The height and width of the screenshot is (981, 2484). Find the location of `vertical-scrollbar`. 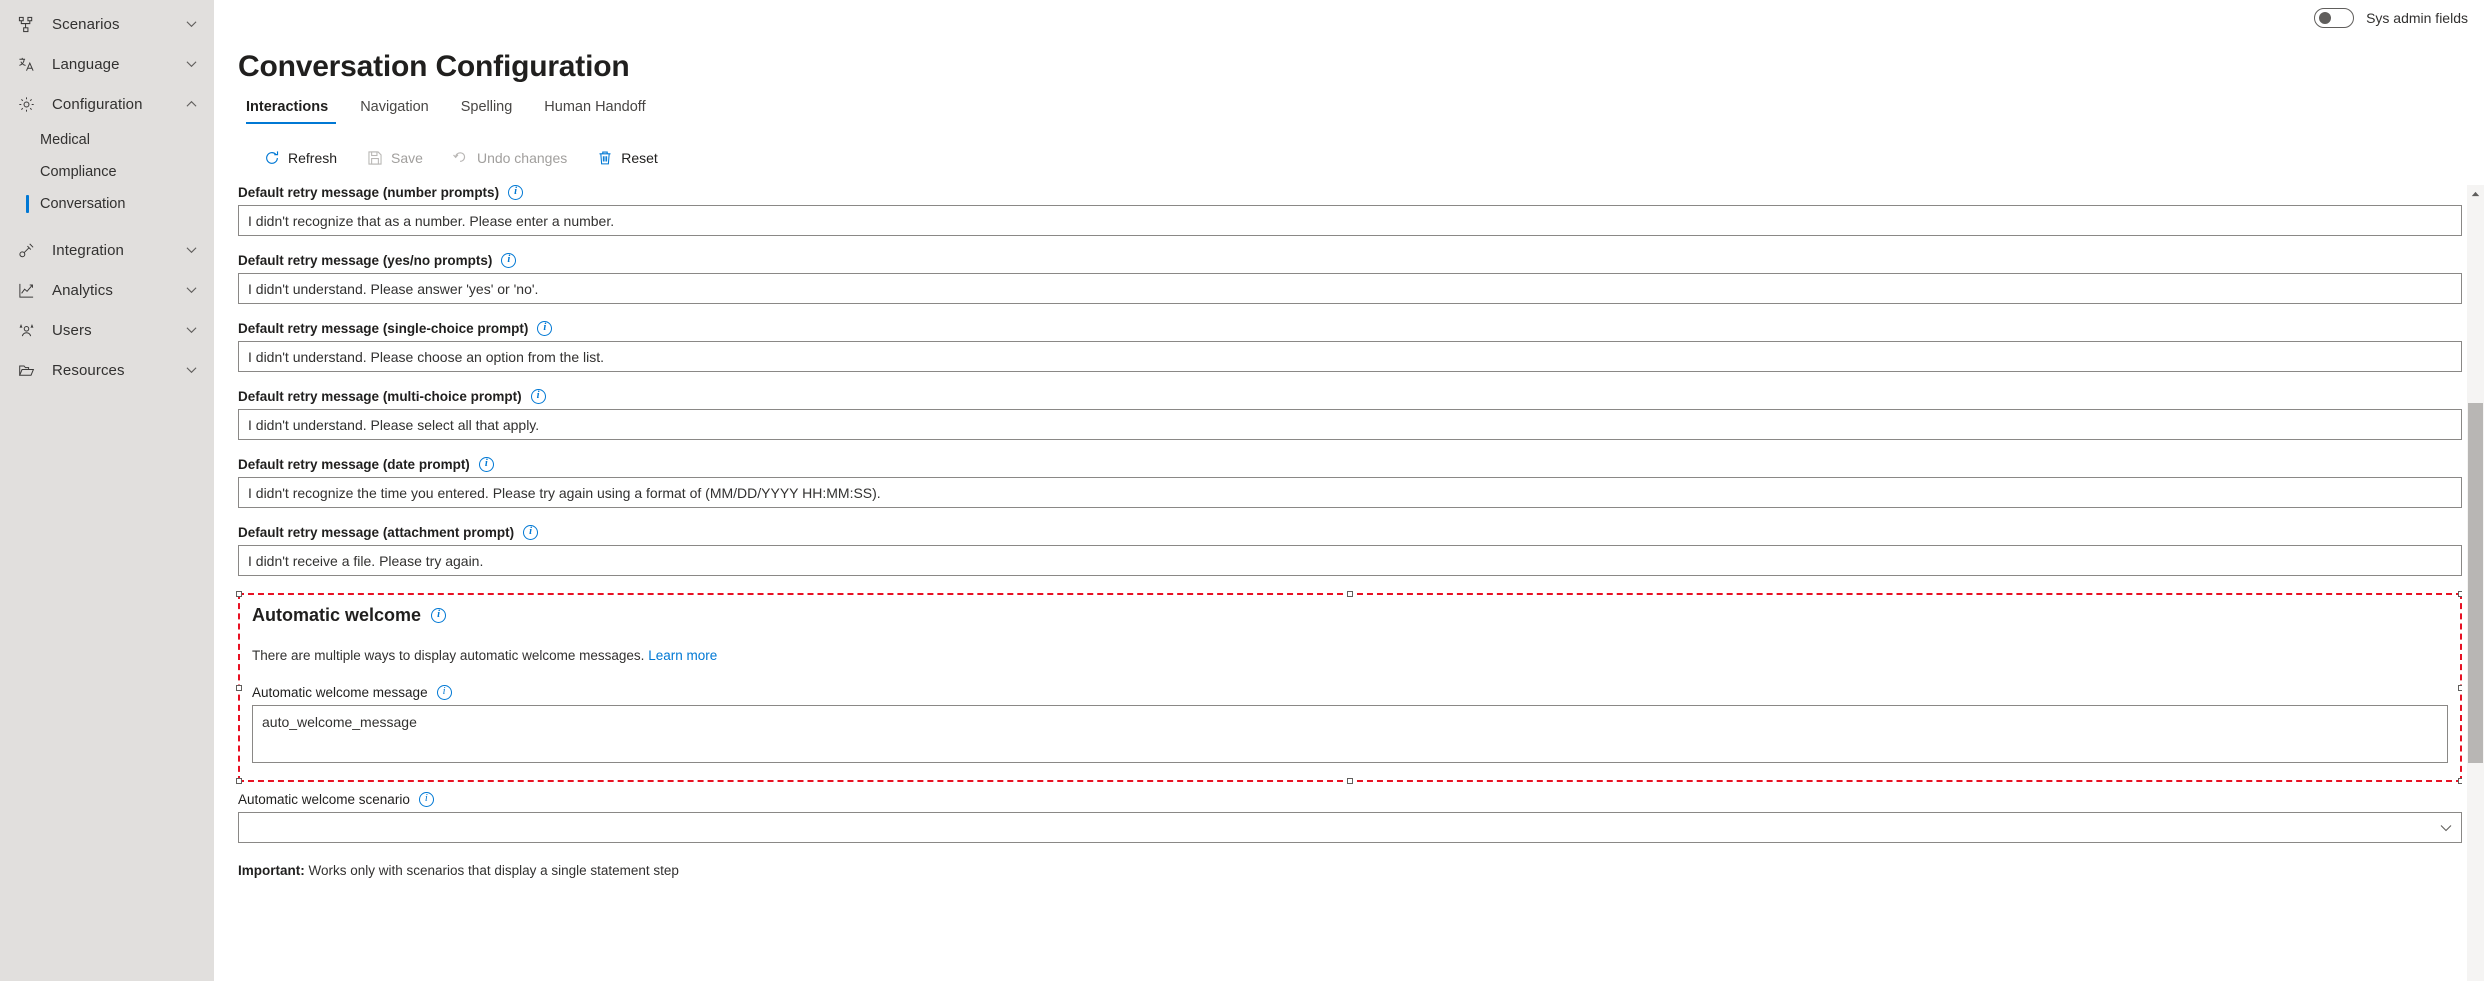

vertical-scrollbar is located at coordinates (2475, 583).